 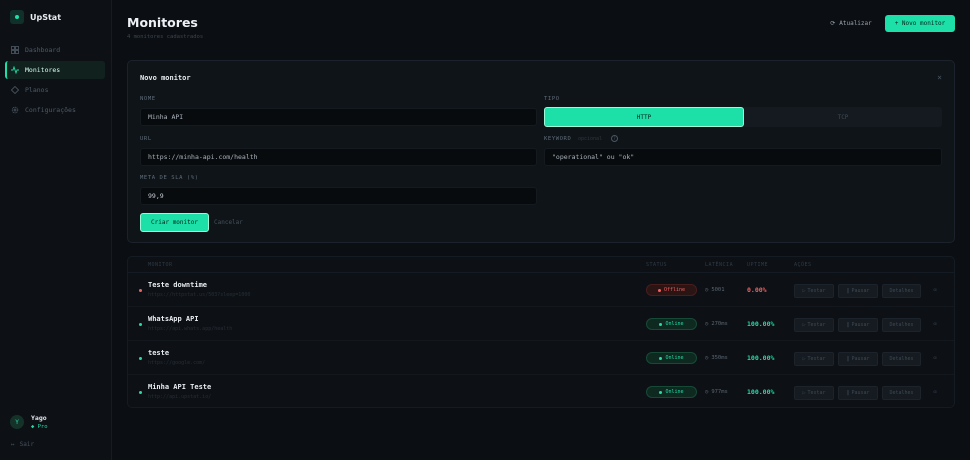 What do you see at coordinates (338, 157) in the screenshot?
I see `url-input: https://minha-api.com/health` at bounding box center [338, 157].